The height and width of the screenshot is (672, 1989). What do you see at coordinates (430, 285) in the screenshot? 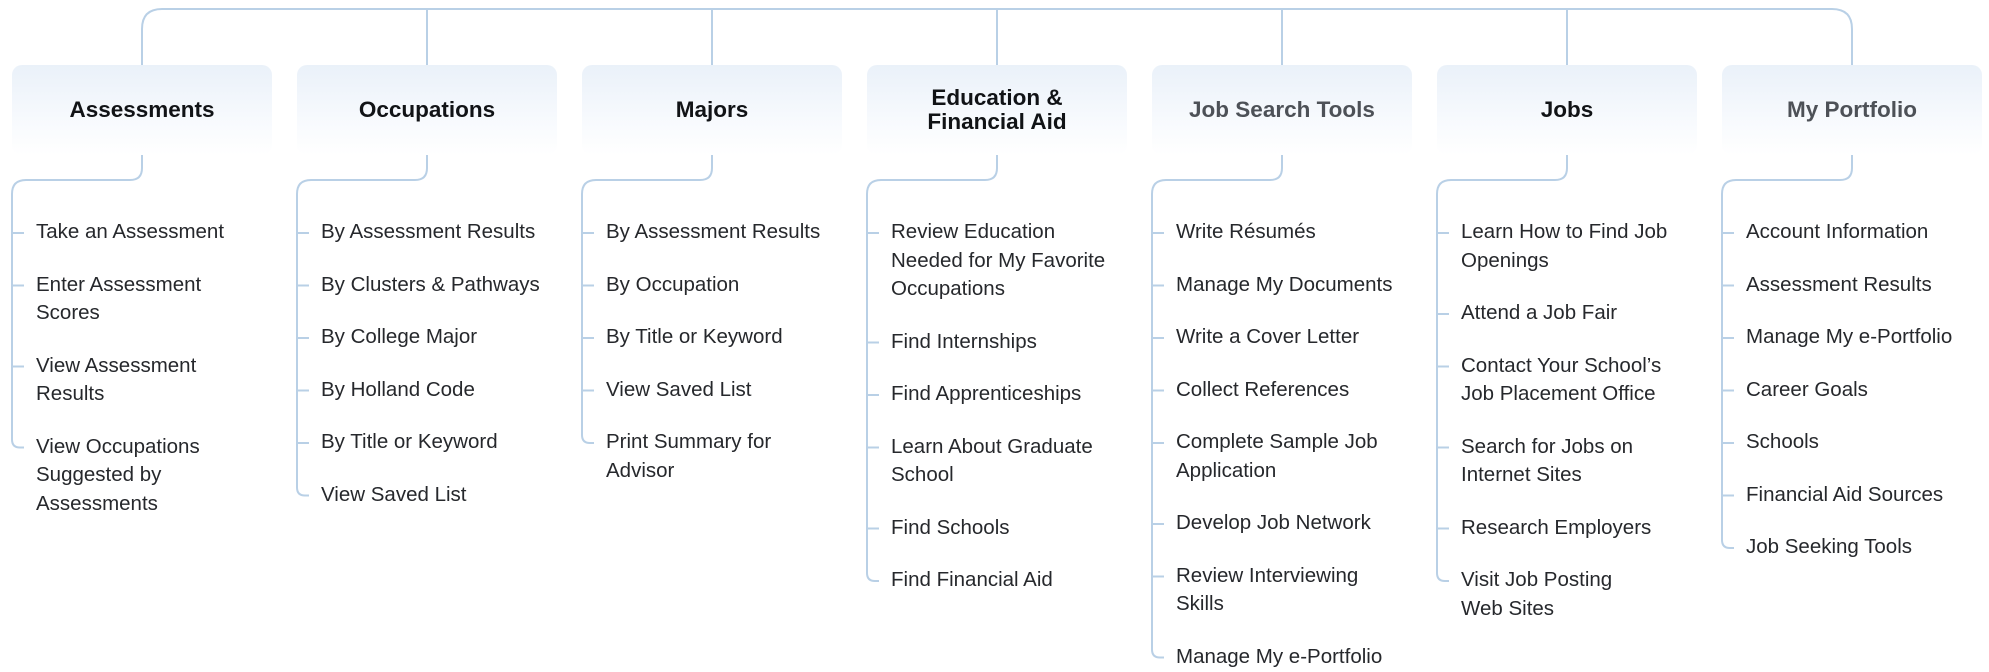
I see `menu-item-1-1: By Clusters & Pathways` at bounding box center [430, 285].